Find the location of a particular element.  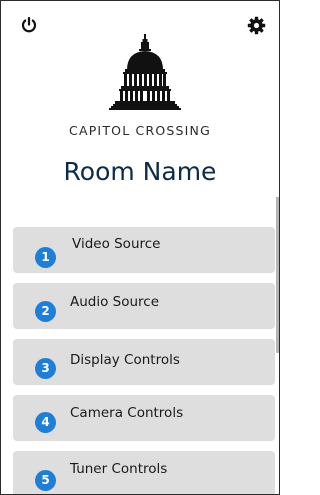

menu-item-label: Tuner Controls is located at coordinates (119, 469).